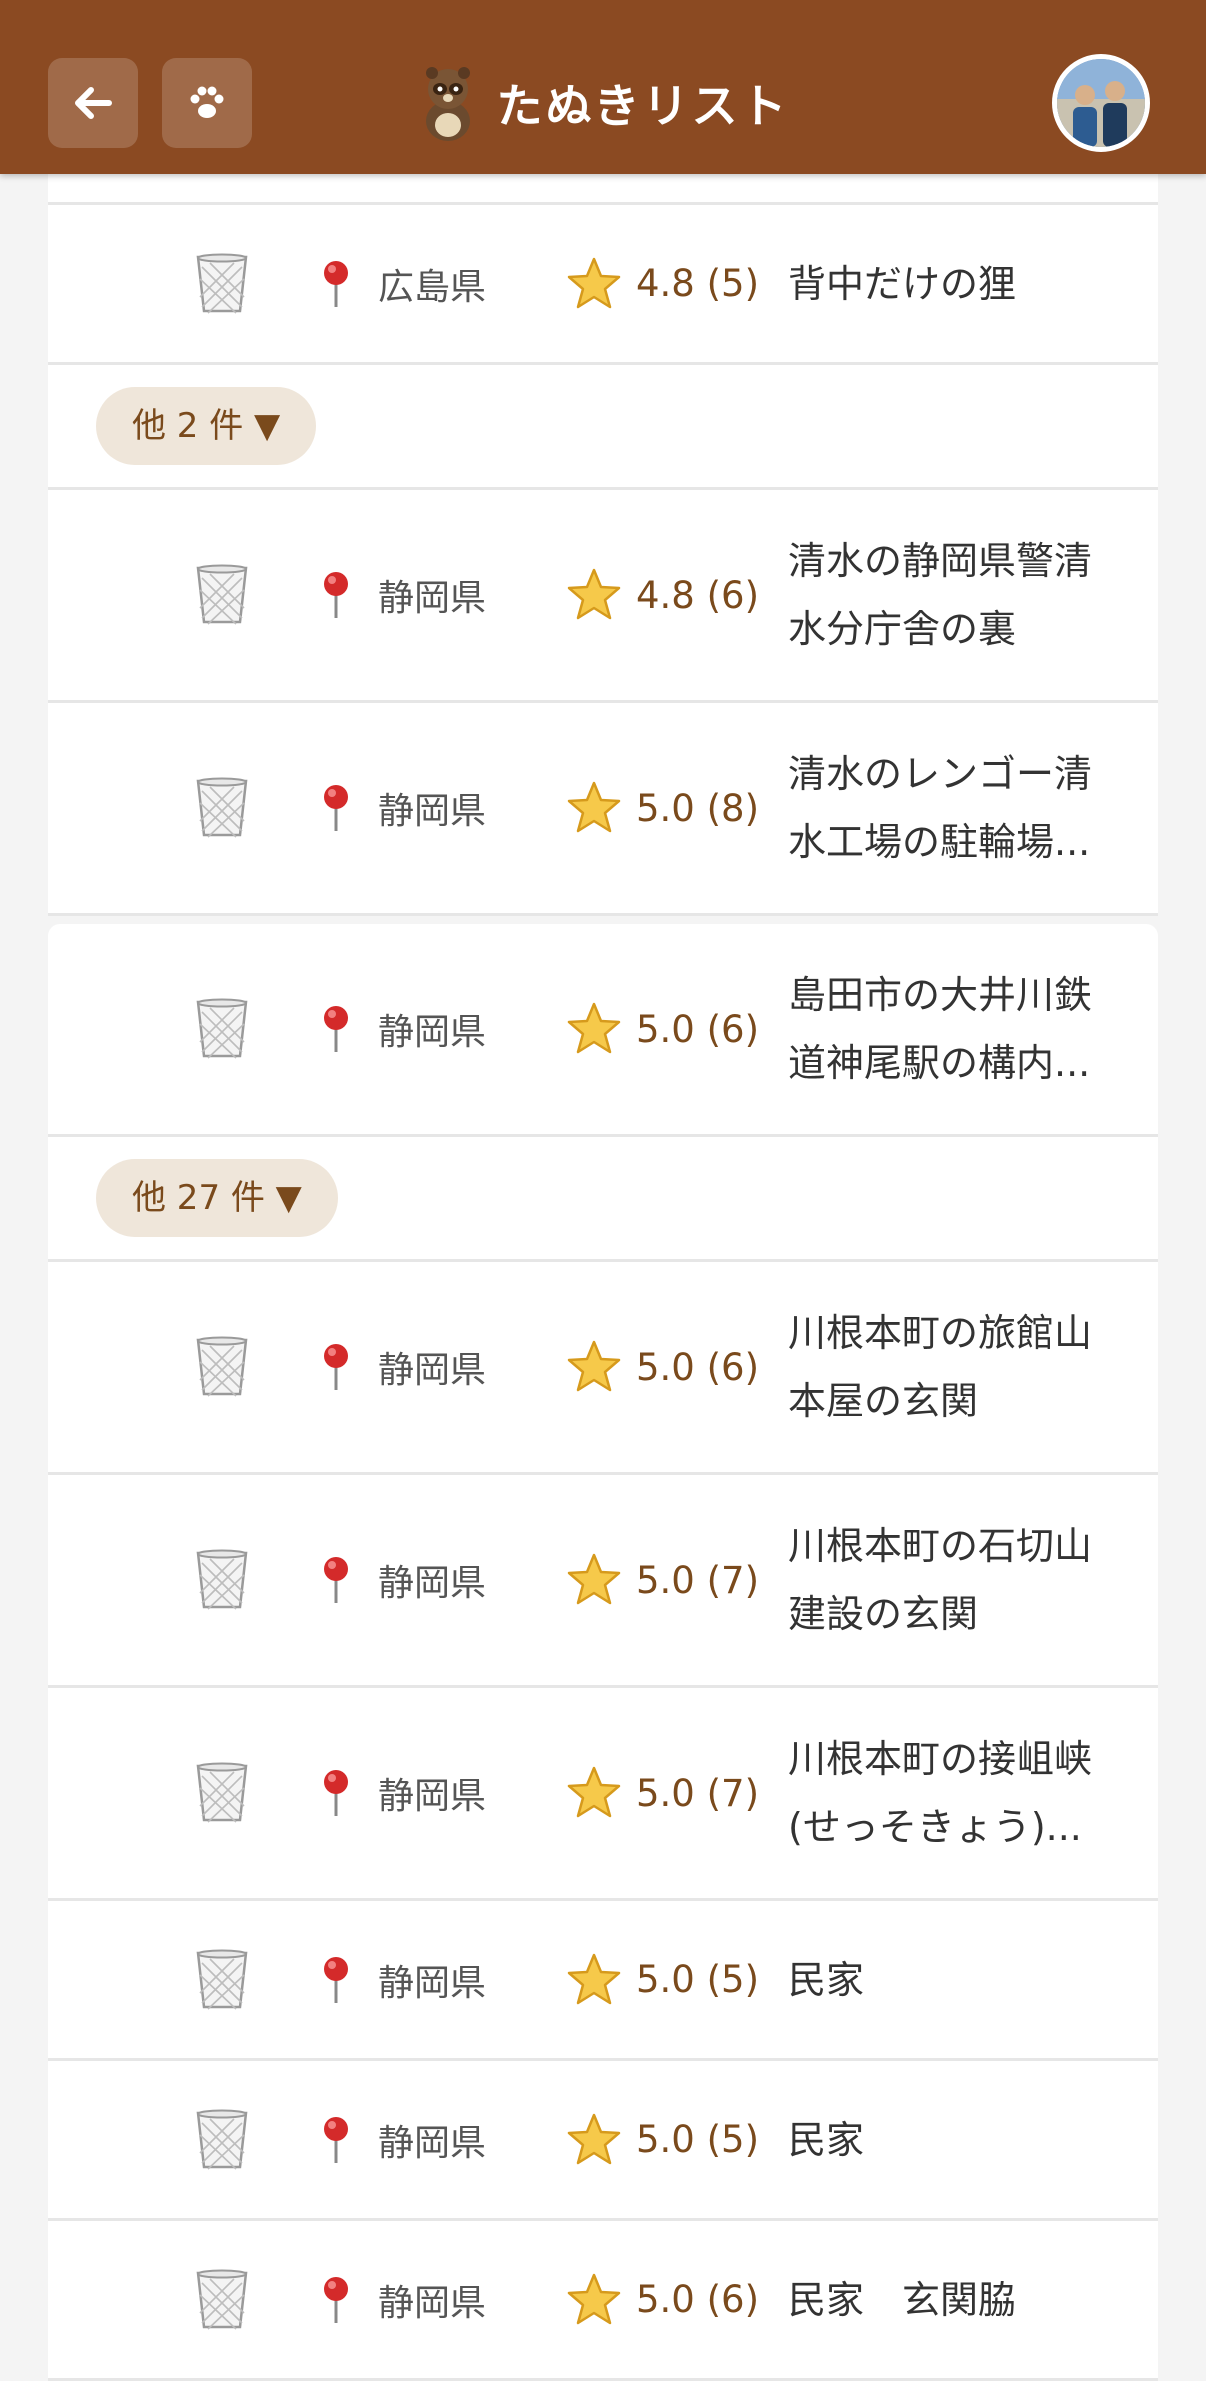 This screenshot has width=1206, height=2381. Describe the element at coordinates (940, 1546) in the screenshot. I see `spot-name-line: 川根本町の石切山` at that location.